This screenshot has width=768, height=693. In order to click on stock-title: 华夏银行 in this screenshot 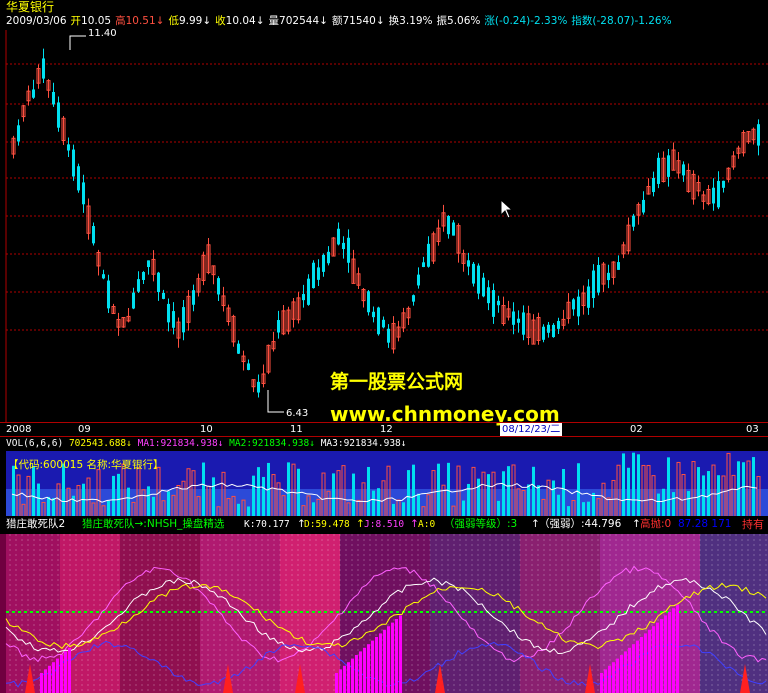, I will do `click(30, 7)`.